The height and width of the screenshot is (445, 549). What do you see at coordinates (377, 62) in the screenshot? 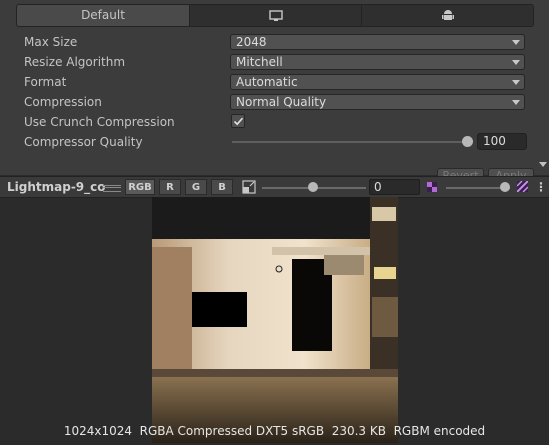
I see `resize-algorithm-dropdown: Mitchell` at bounding box center [377, 62].